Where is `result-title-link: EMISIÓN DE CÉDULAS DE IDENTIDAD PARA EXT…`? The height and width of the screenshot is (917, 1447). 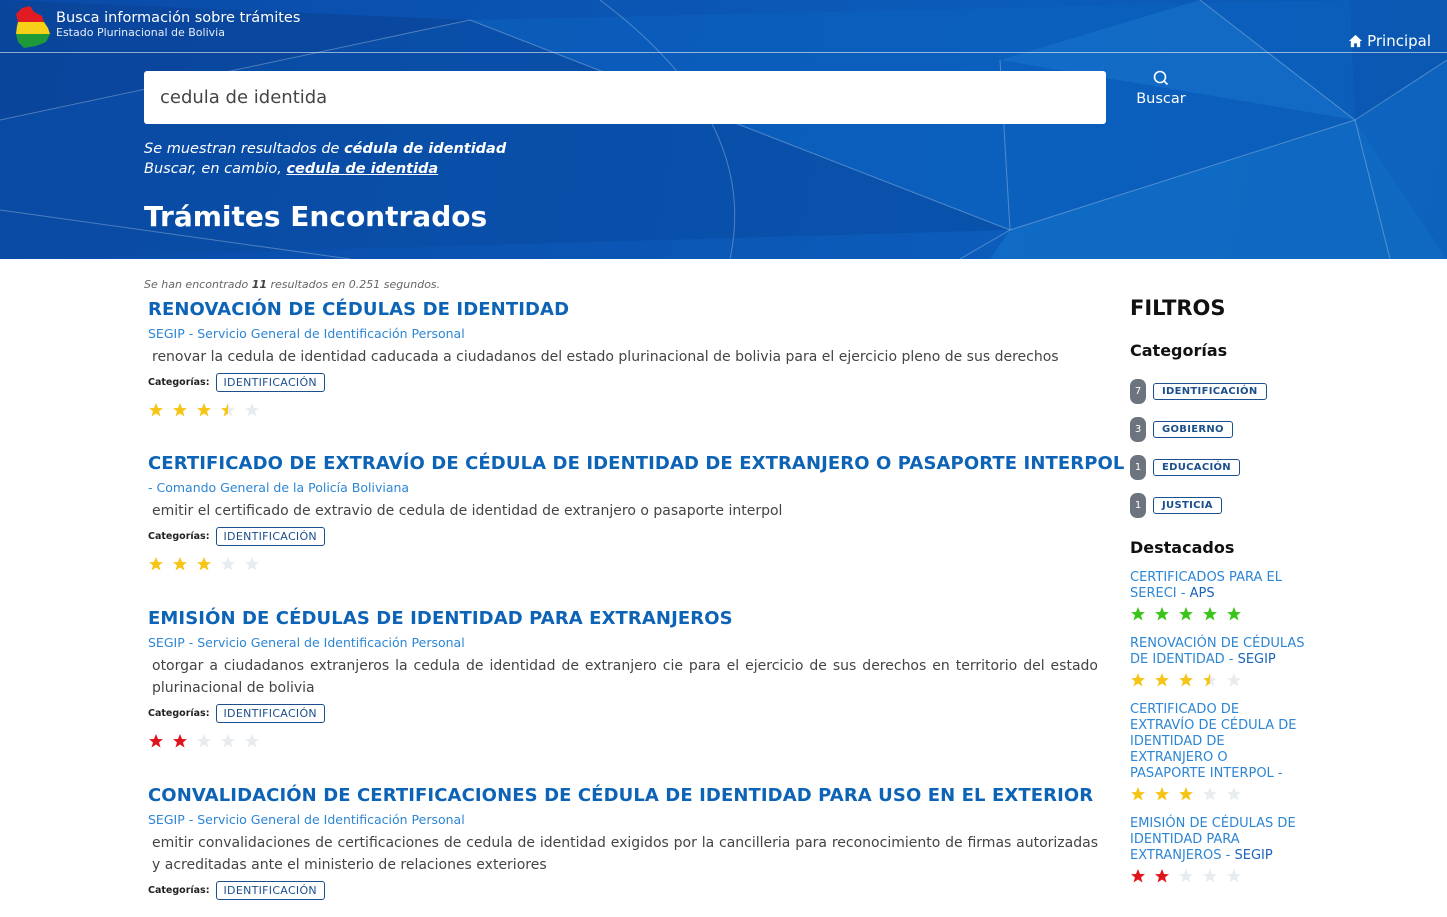 result-title-link: EMISIÓN DE CÉDULAS DE IDENTIDAD PARA EXT… is located at coordinates (623, 619).